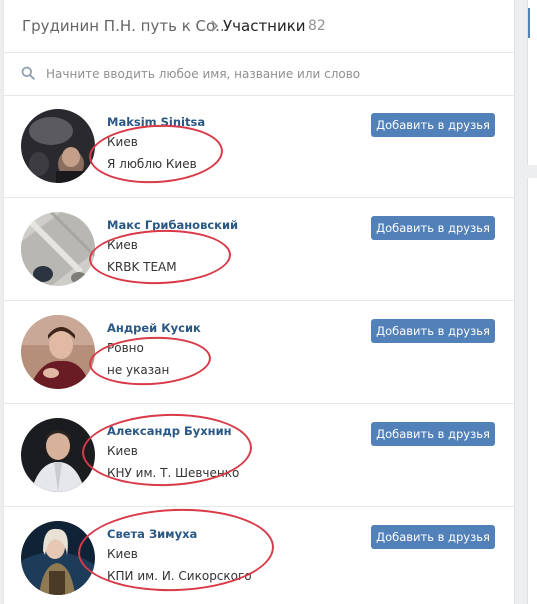 This screenshot has height=604, width=537. I want to click on member-name: Андрей Кусик, so click(154, 328).